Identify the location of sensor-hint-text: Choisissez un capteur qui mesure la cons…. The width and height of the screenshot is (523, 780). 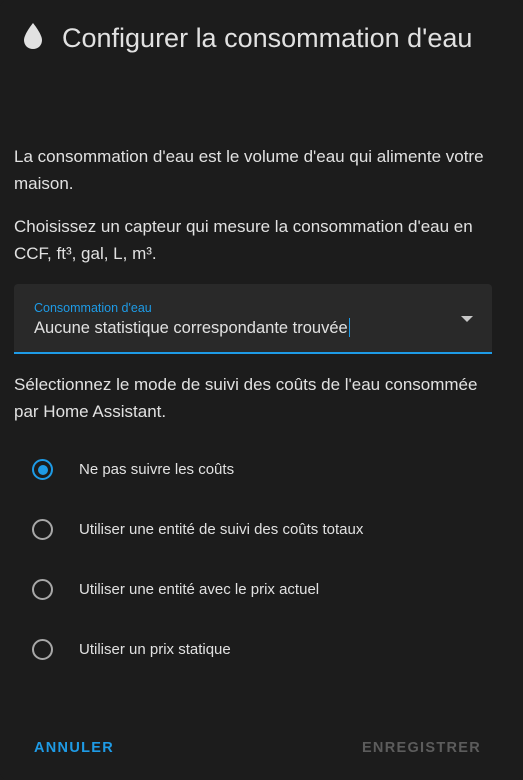
(243, 240).